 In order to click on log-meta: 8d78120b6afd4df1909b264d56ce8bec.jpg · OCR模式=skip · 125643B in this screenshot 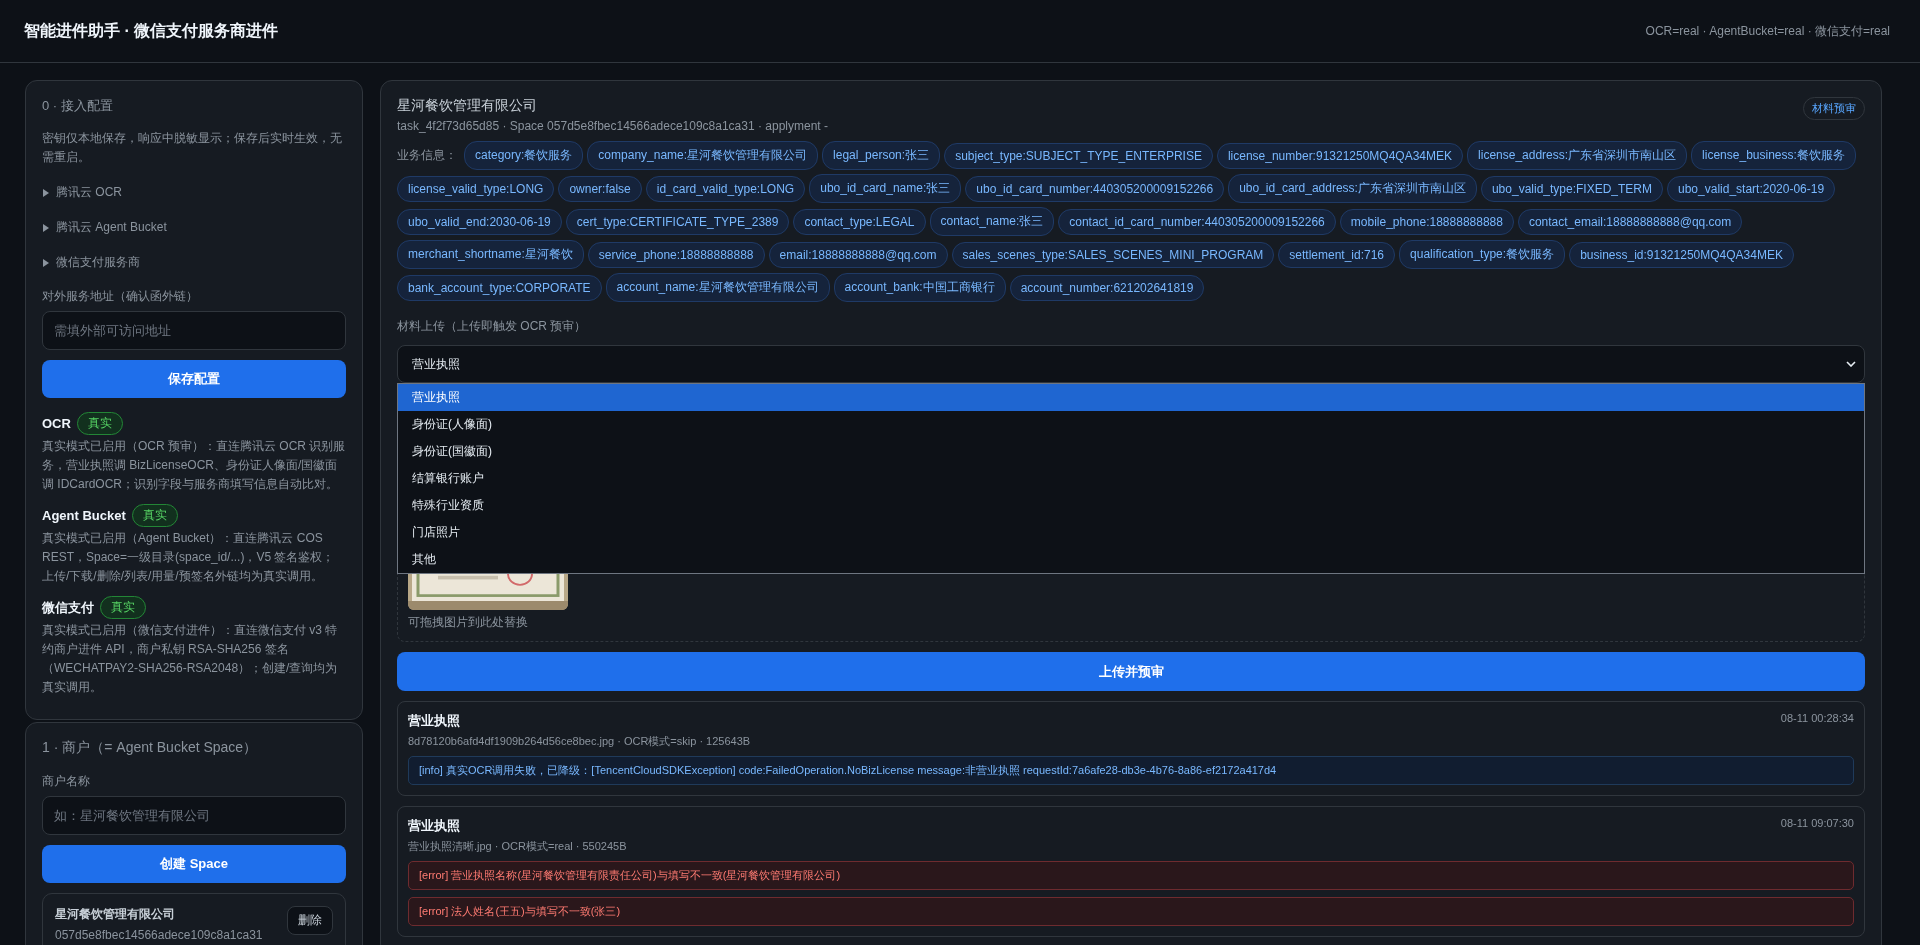, I will do `click(580, 741)`.